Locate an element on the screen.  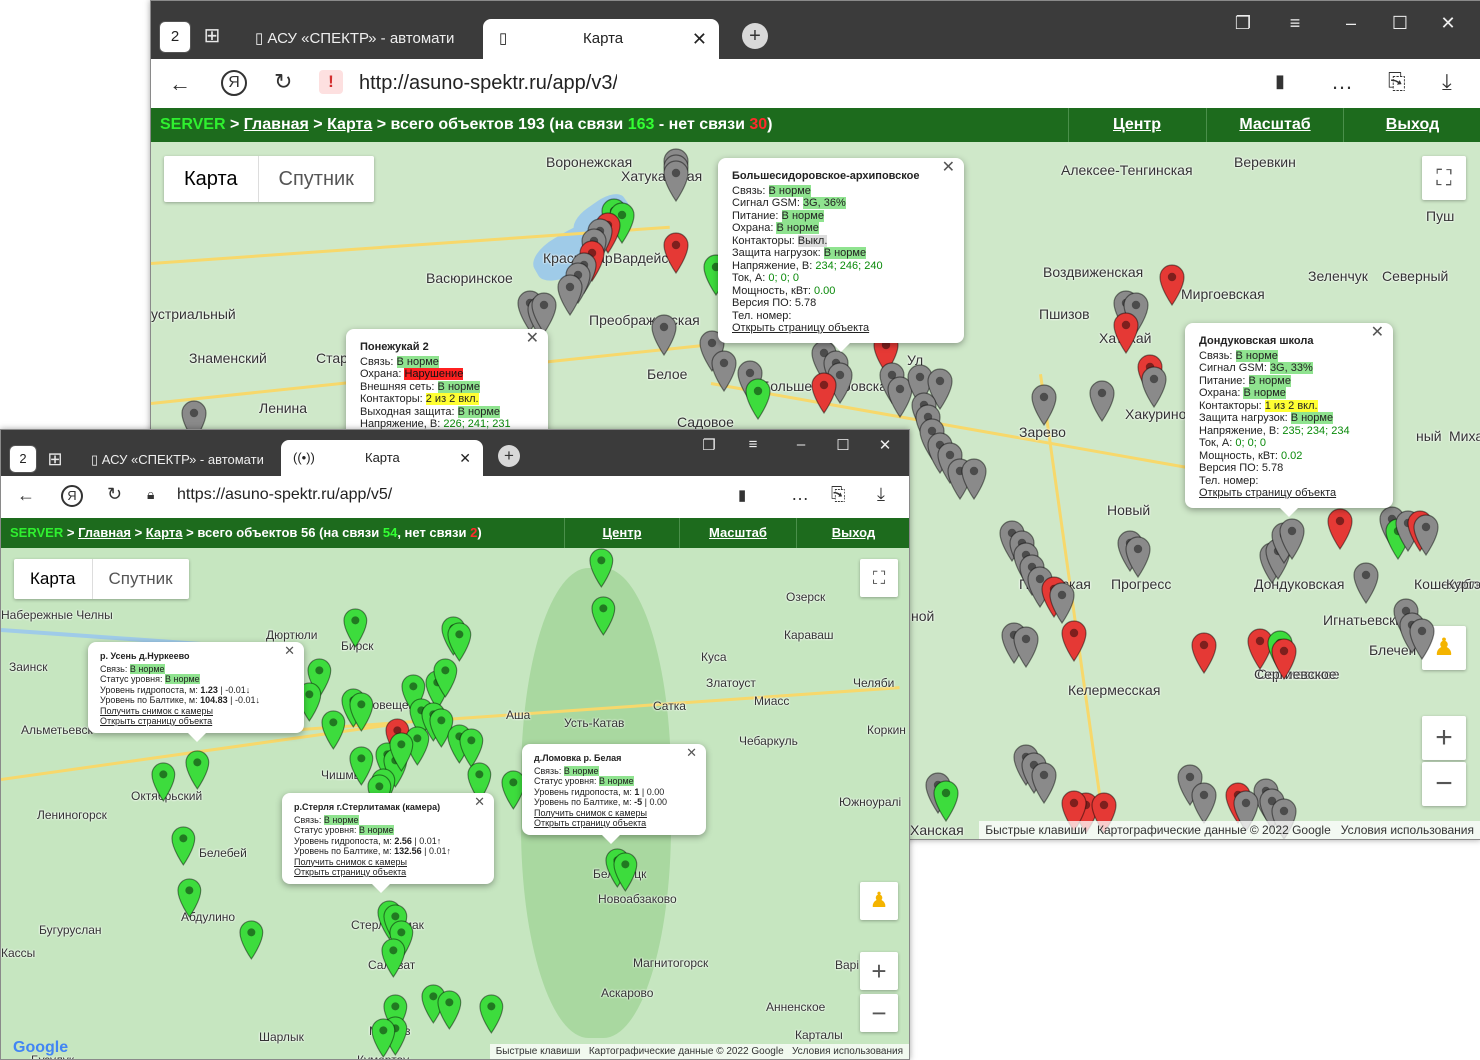
lock-icon: 🔒︎ is located at coordinates (150, 494).